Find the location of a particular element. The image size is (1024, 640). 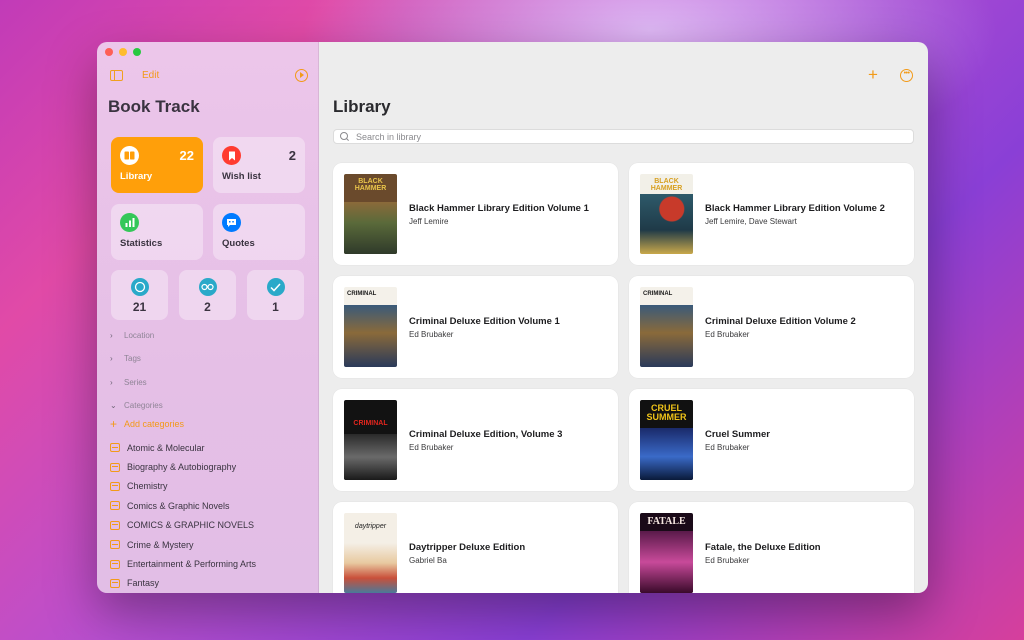

add-book-button: + is located at coordinates (873, 74).